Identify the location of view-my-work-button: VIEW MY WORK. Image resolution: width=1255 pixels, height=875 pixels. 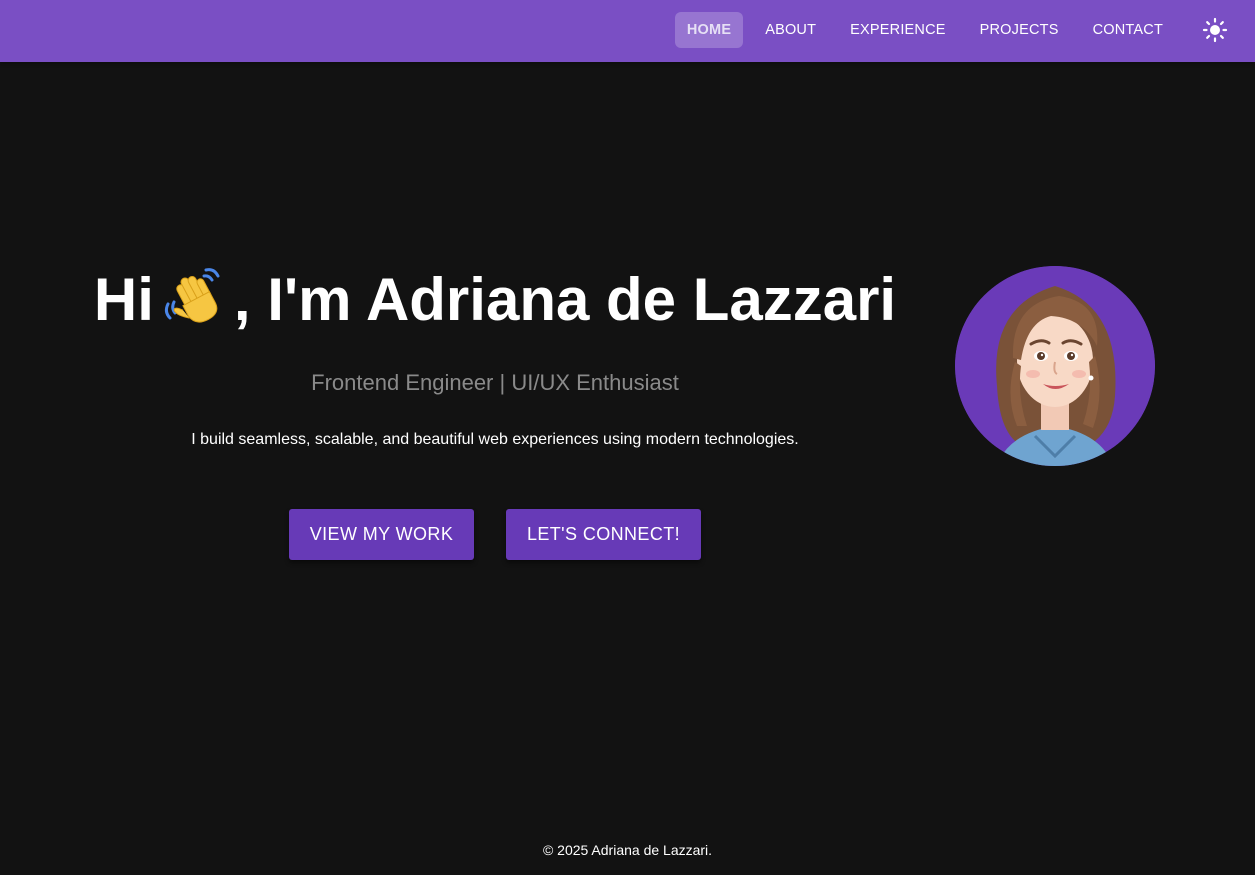
(381, 534).